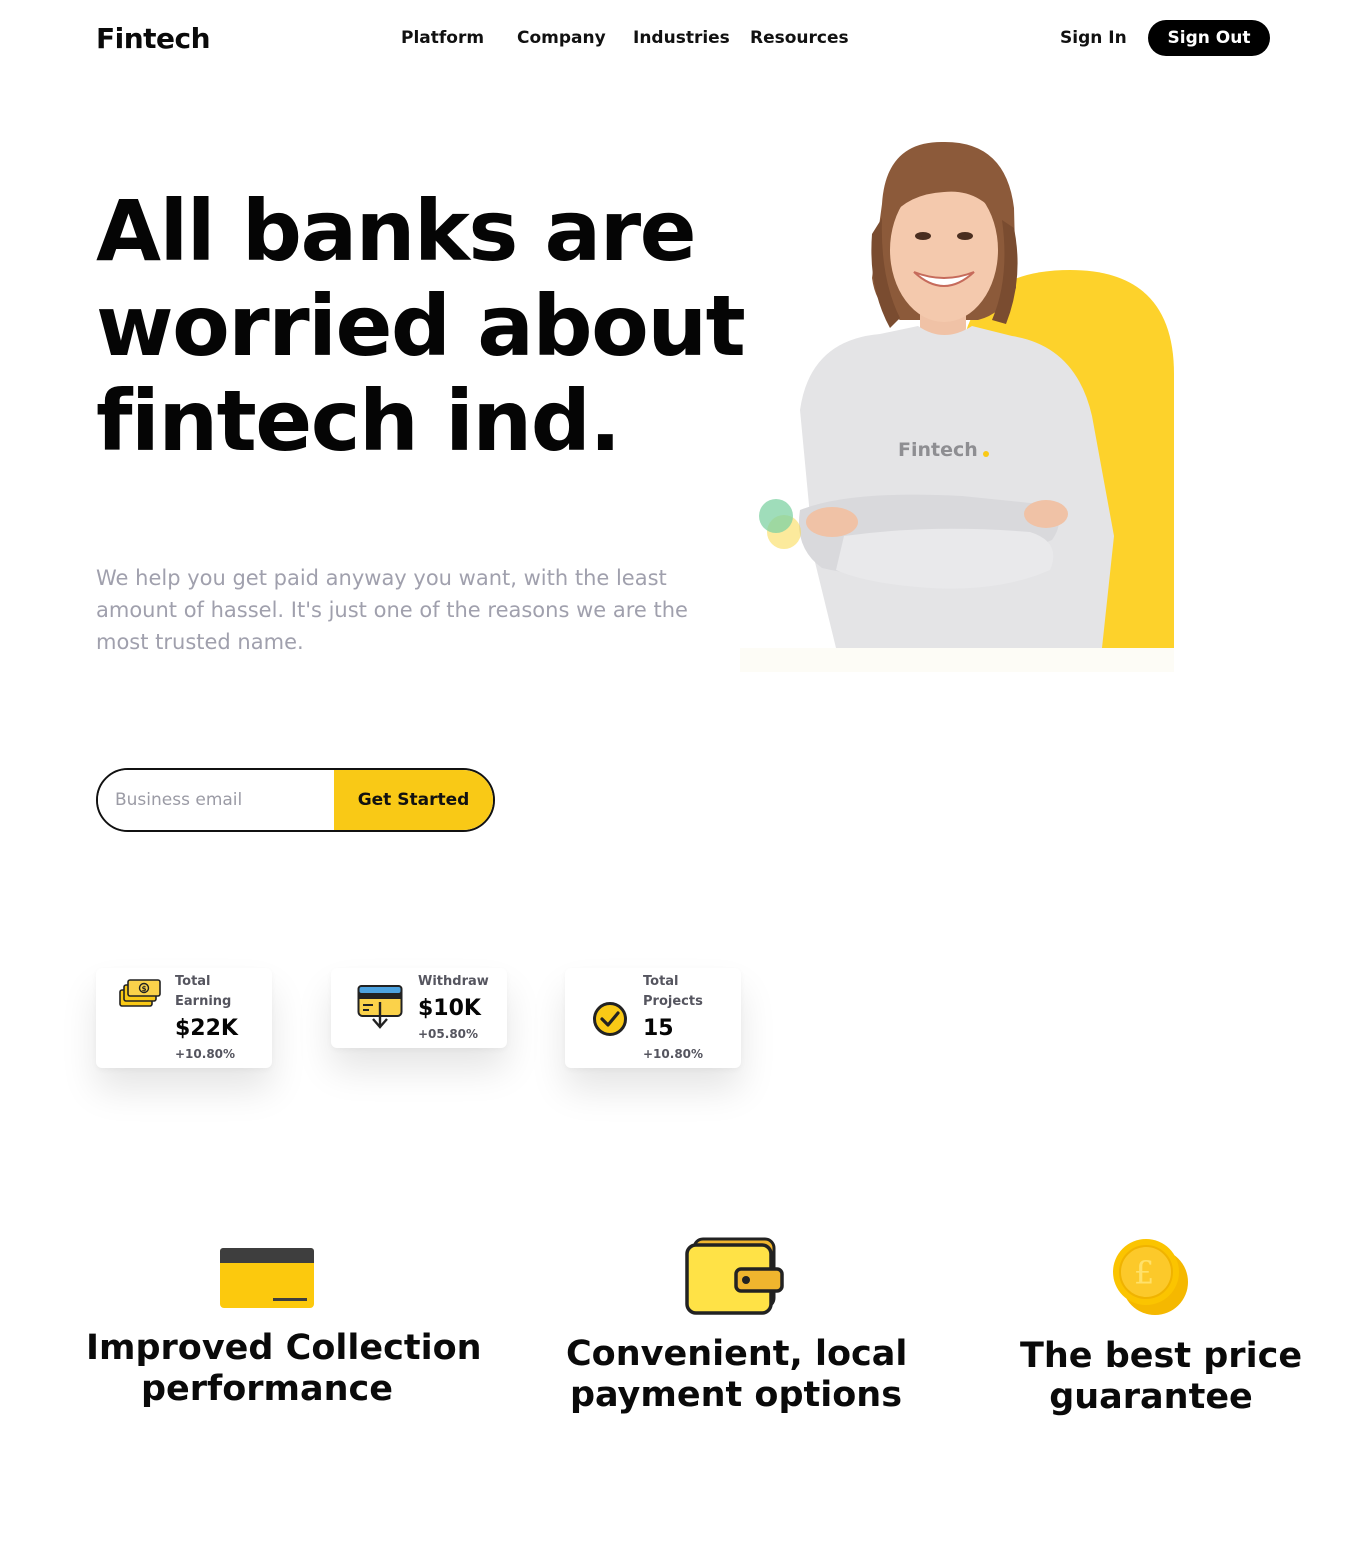 This screenshot has height=1568, width=1366. I want to click on nav-item-resources: Resources, so click(799, 38).